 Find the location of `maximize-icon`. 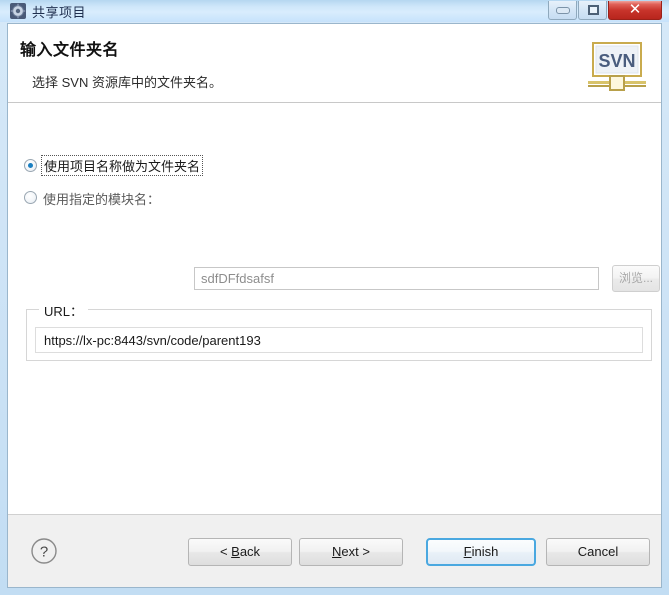

maximize-icon is located at coordinates (593, 10).